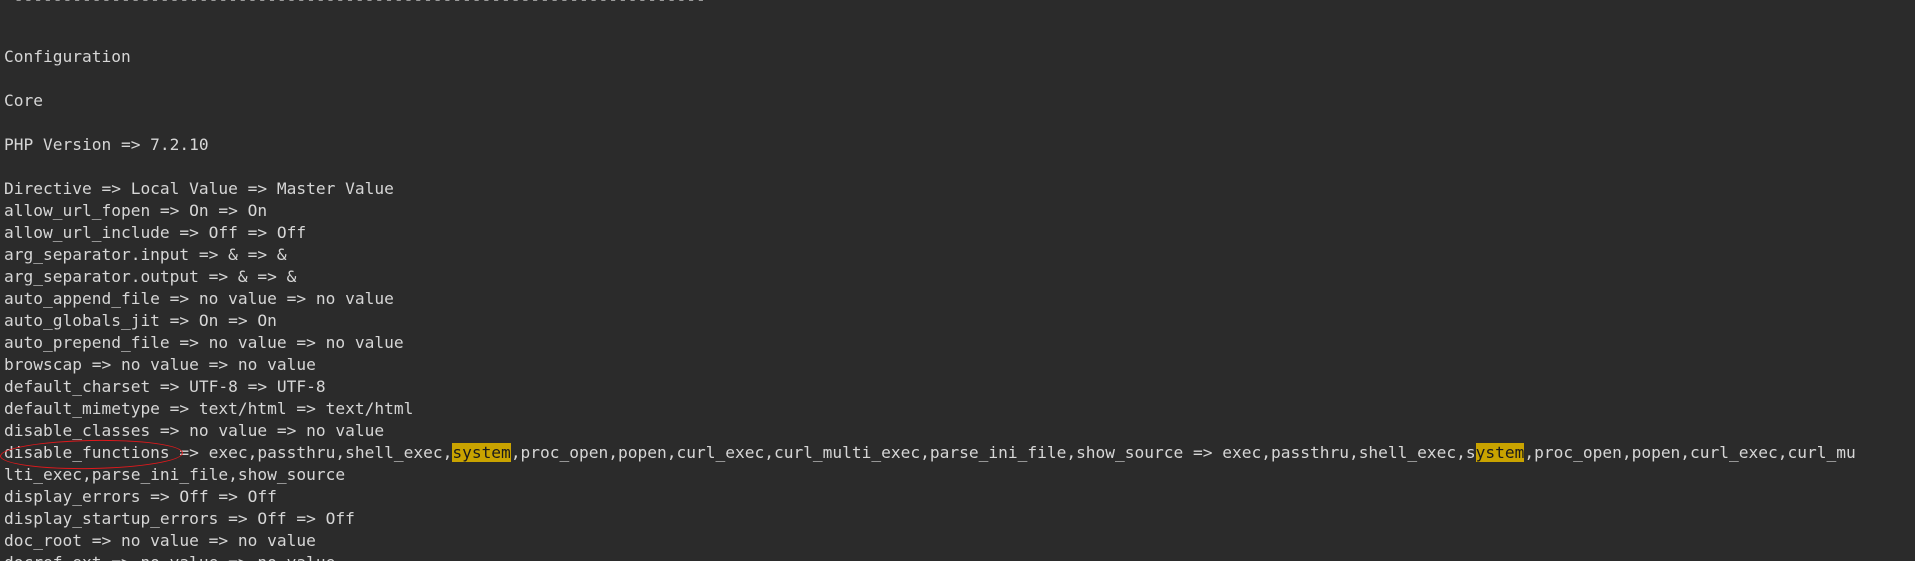  Describe the element at coordinates (140, 496) in the screenshot. I see `directive-row: display_errors => Off => Off` at that location.